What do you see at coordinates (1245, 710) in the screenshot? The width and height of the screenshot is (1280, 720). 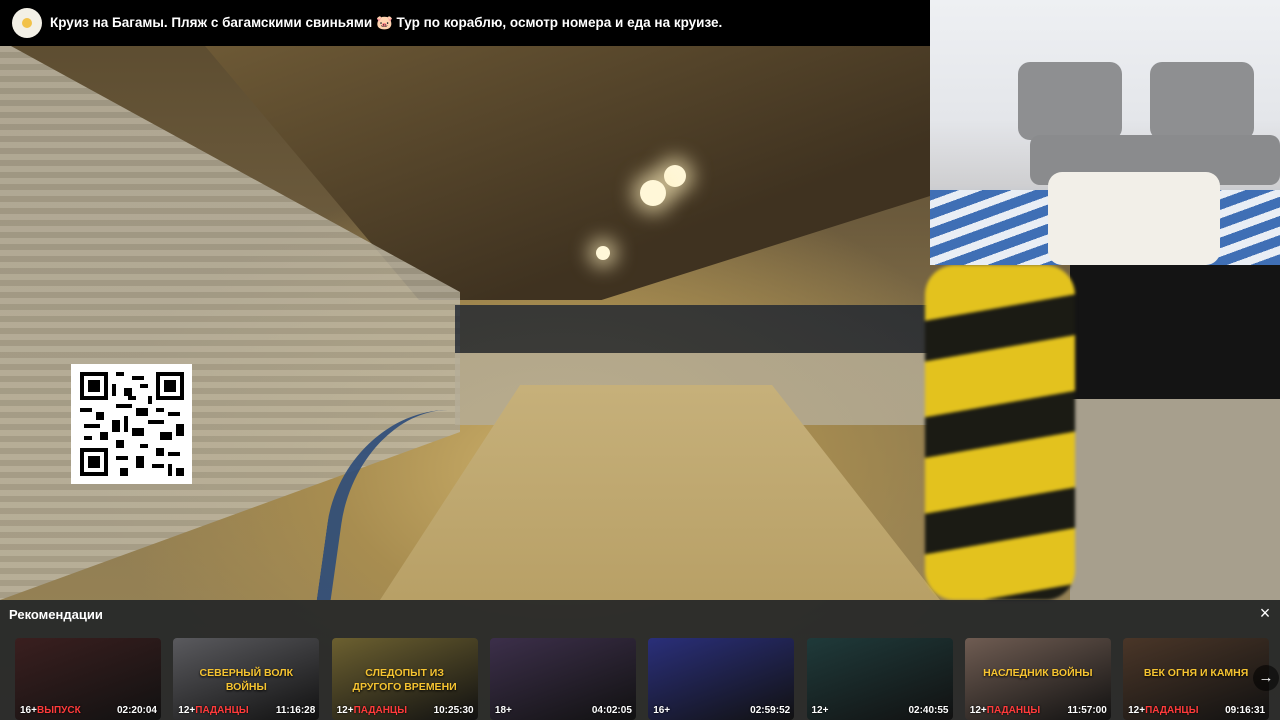 I see `card-duration: 09:16:31` at bounding box center [1245, 710].